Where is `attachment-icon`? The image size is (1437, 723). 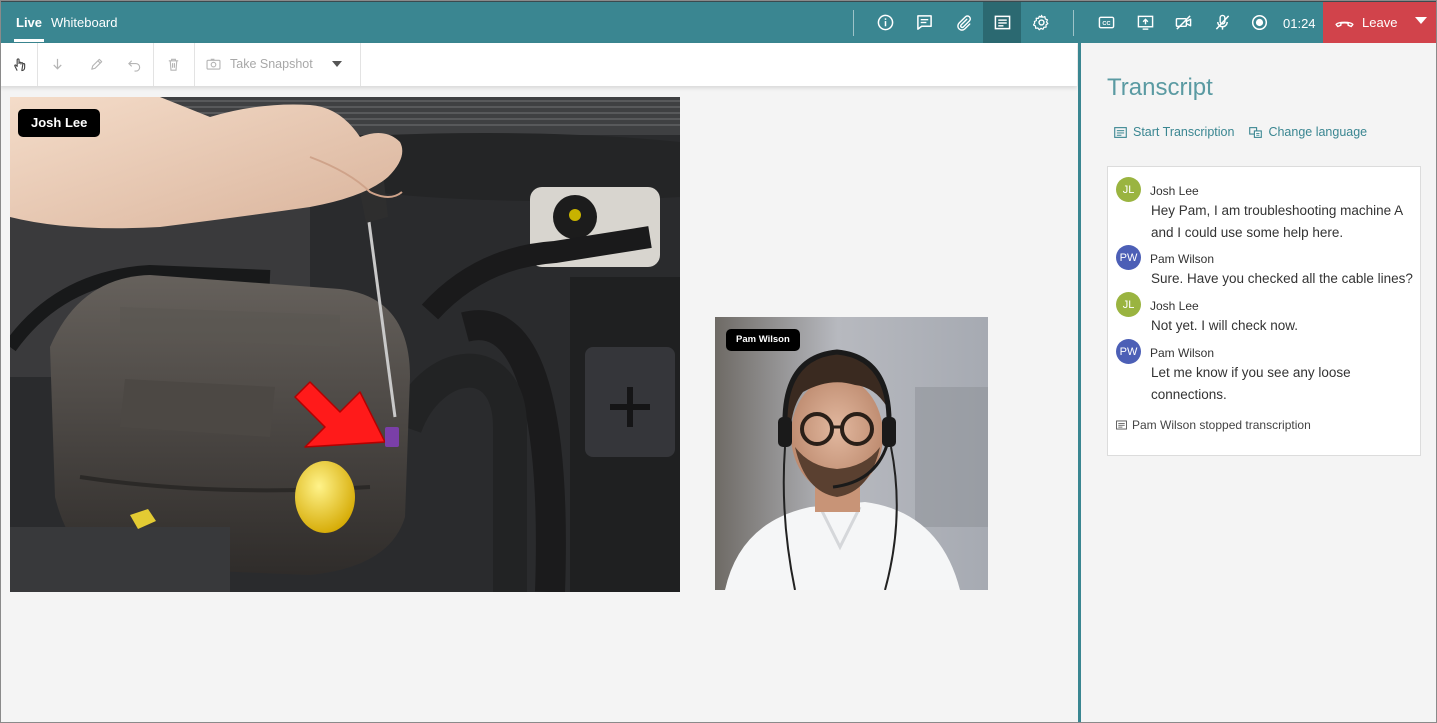
attachment-icon is located at coordinates (963, 22).